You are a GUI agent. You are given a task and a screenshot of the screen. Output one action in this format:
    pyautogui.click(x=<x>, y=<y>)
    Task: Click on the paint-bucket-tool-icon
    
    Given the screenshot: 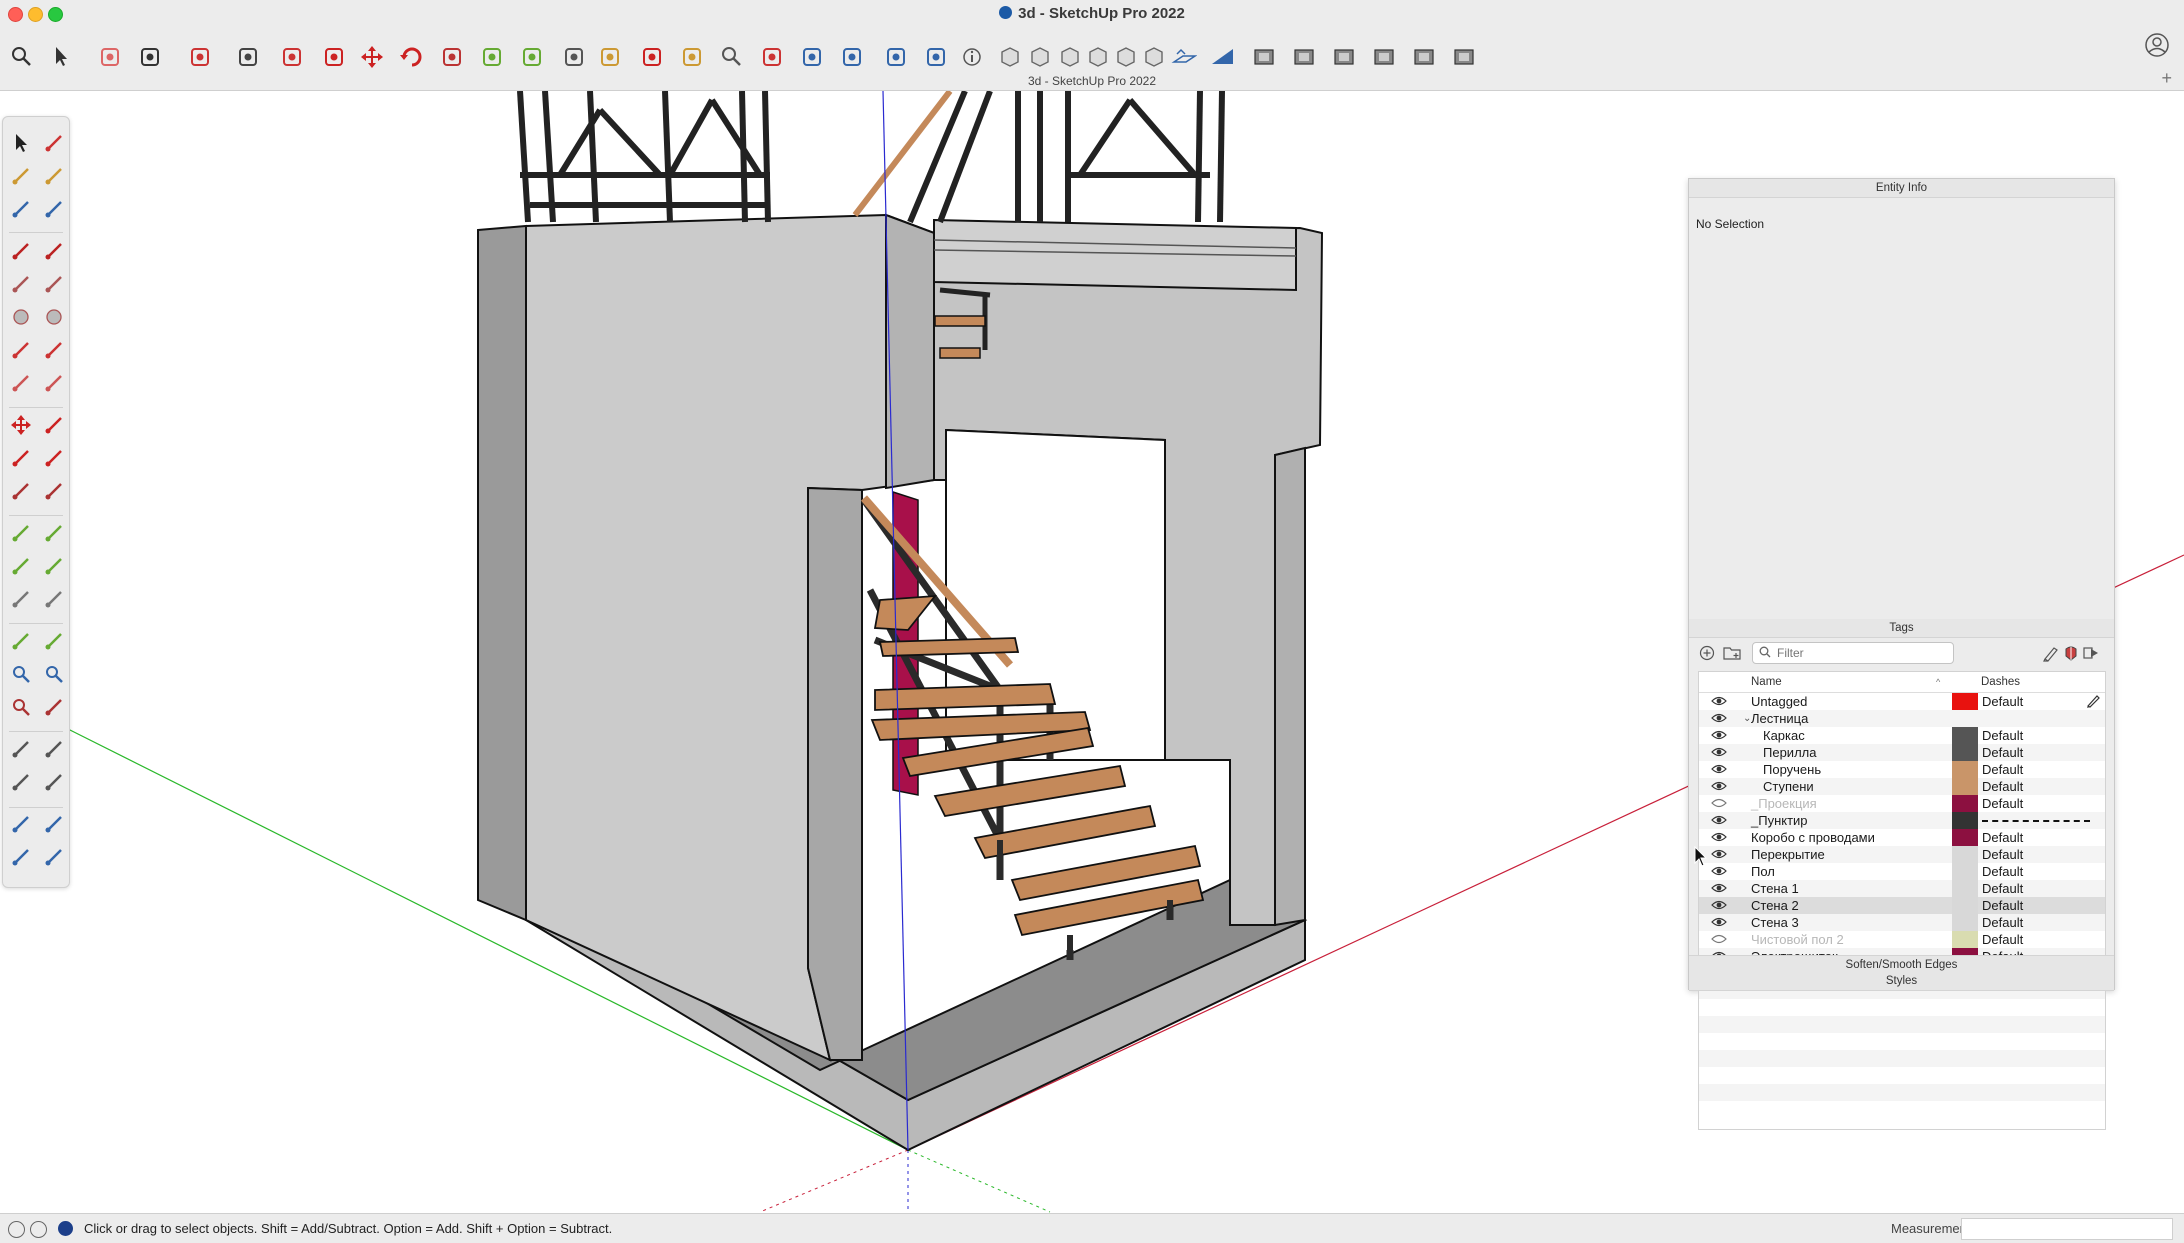 What is the action you would take?
    pyautogui.click(x=21, y=176)
    